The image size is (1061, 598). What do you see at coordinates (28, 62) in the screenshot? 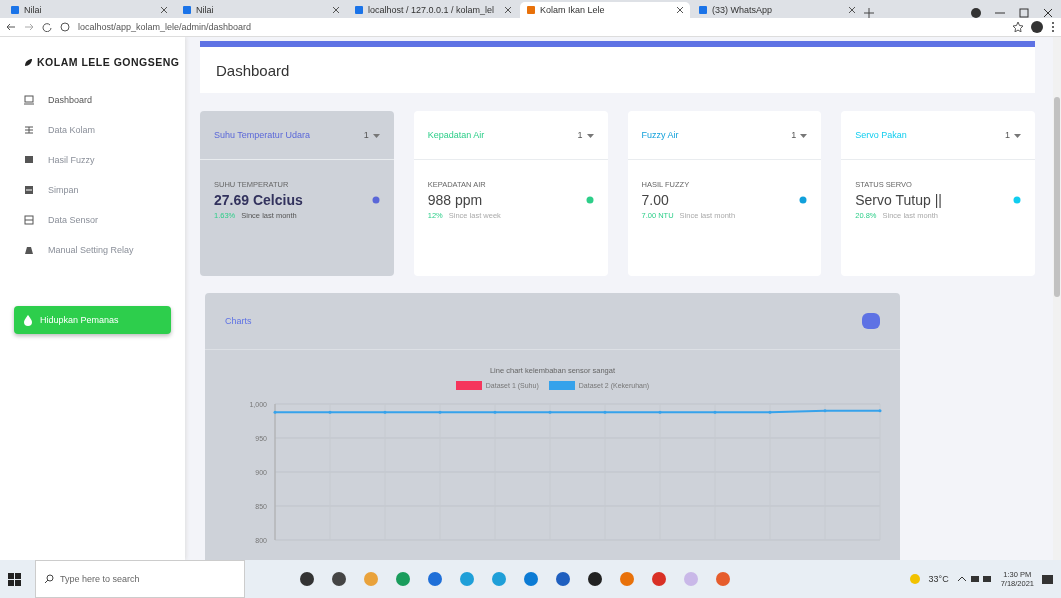
I see `leaf-icon` at bounding box center [28, 62].